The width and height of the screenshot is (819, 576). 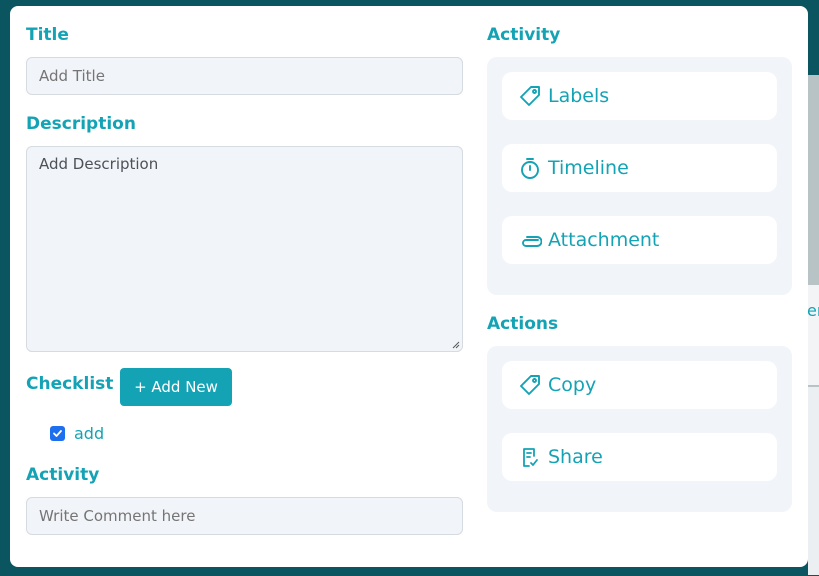 I want to click on checklist-label: Checklist, so click(x=70, y=384).